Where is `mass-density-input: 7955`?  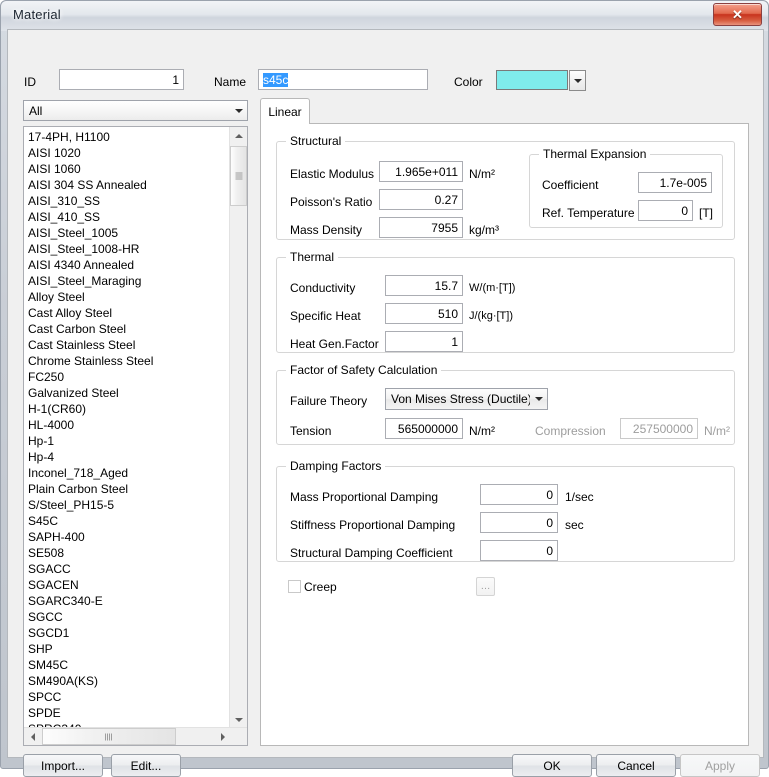
mass-density-input: 7955 is located at coordinates (421, 227).